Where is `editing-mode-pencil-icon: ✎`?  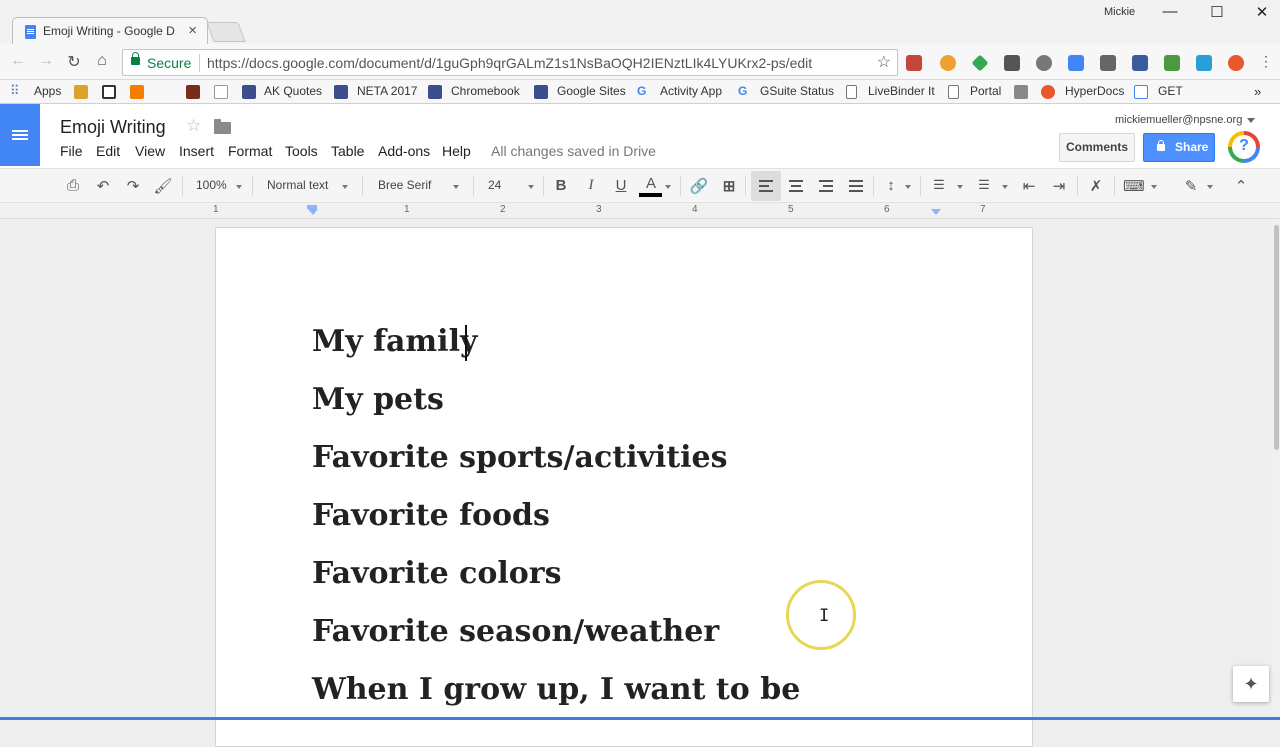 editing-mode-pencil-icon: ✎ is located at coordinates (1191, 186).